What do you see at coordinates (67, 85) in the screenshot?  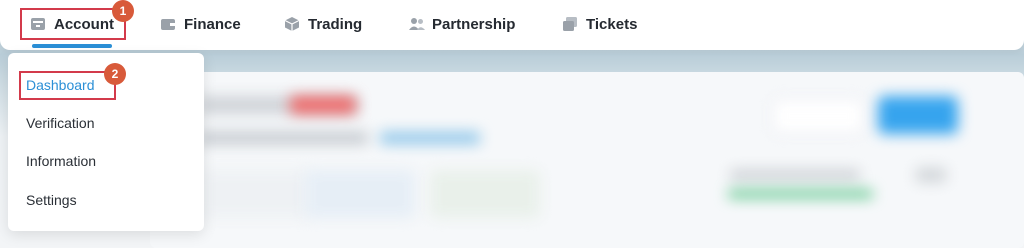 I see `dashboard-highlight-box` at bounding box center [67, 85].